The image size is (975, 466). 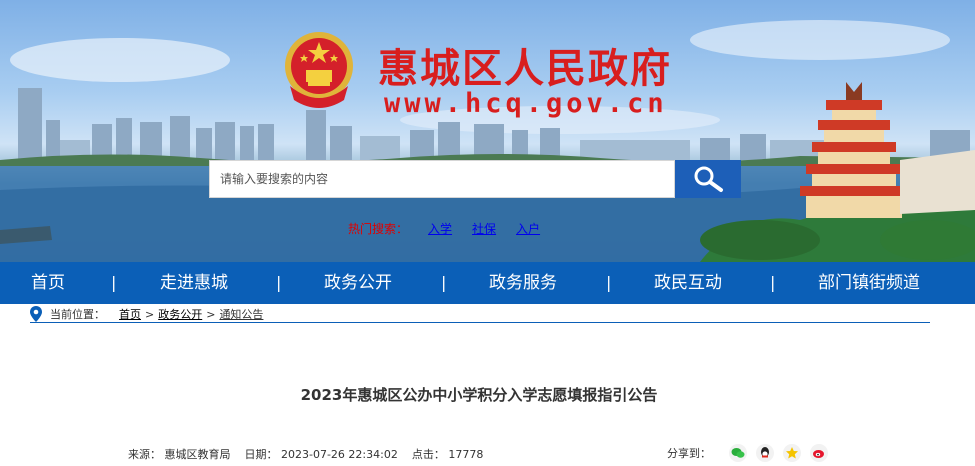 I want to click on hot-search-row: 热门搜索： 入学 社保 入户, so click(x=454, y=228).